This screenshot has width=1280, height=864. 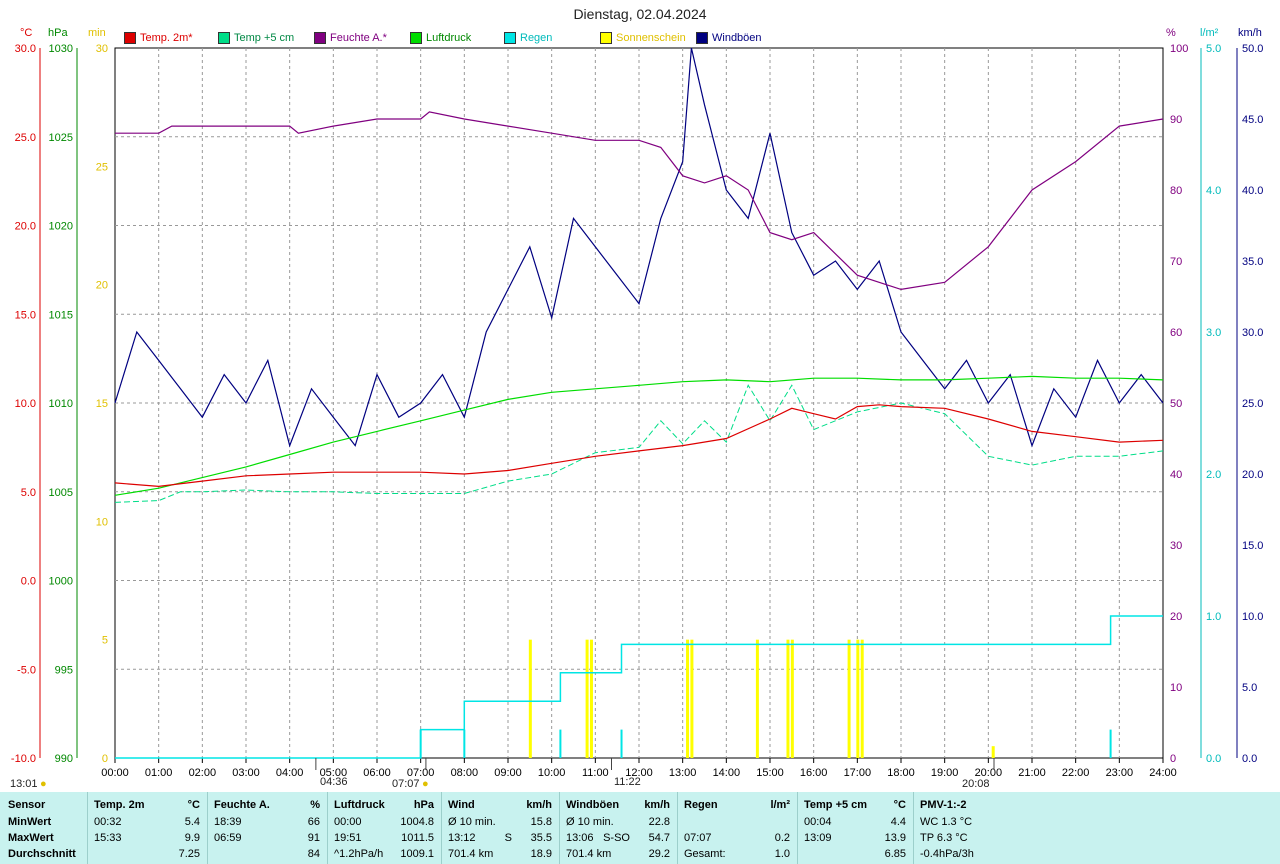 I want to click on legend-item: Sonnenschein, so click(x=643, y=38).